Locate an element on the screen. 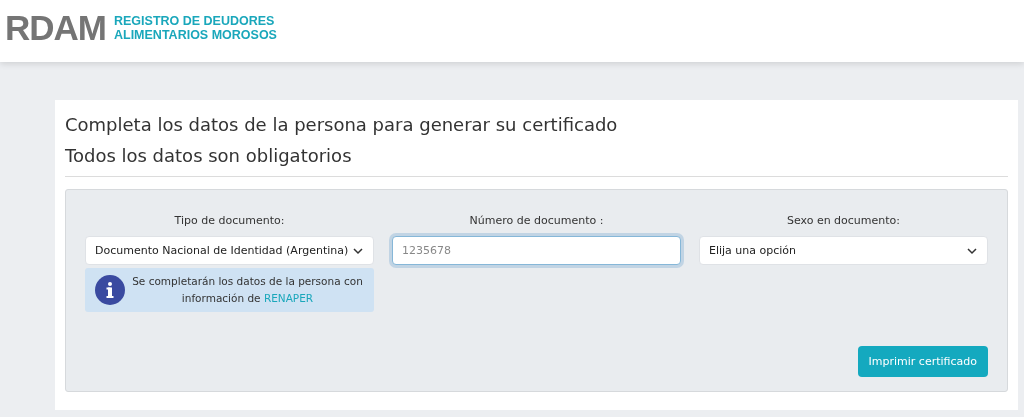 This screenshot has height=417, width=1024. field-label: Tipo de documento: is located at coordinates (229, 220).